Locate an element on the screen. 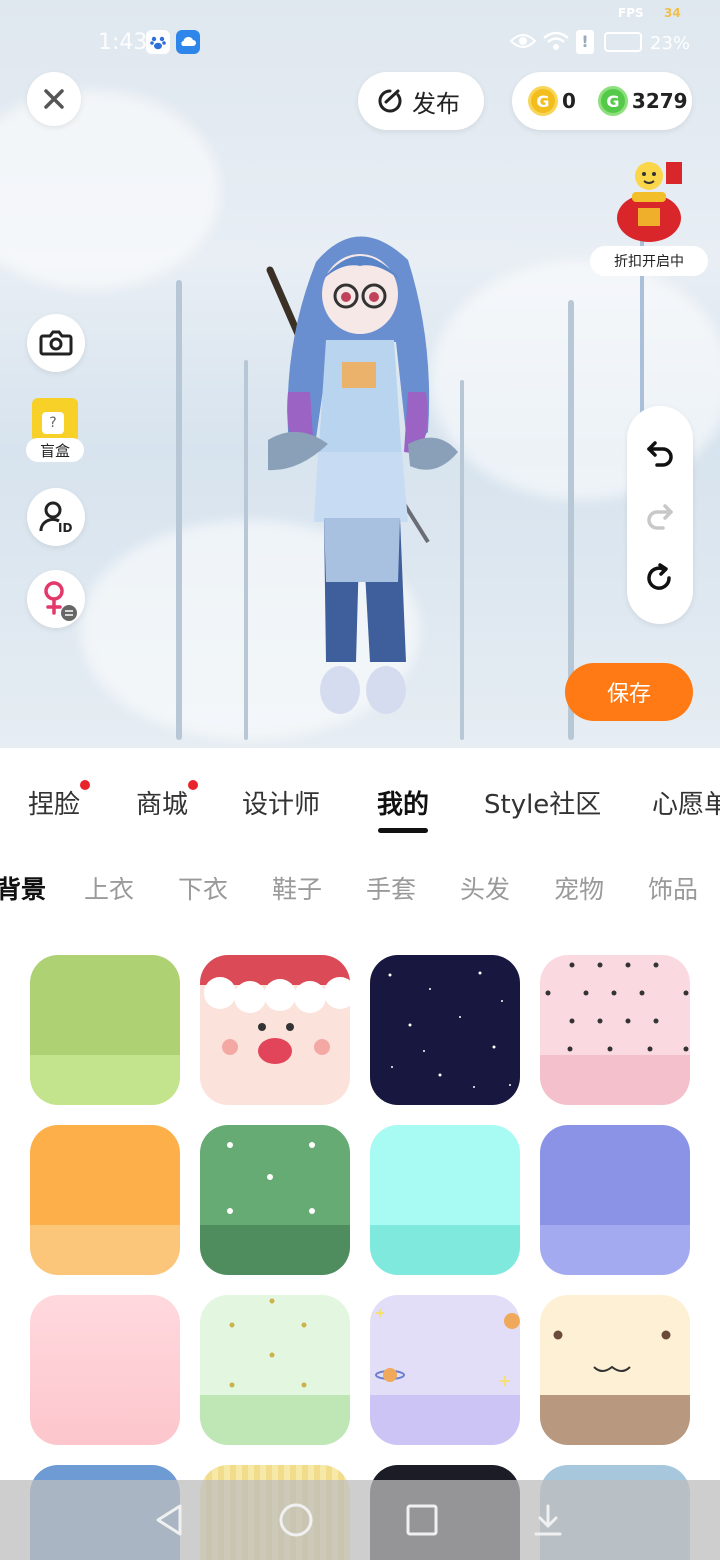  background-tile-pink-gradient is located at coordinates (105, 1370).